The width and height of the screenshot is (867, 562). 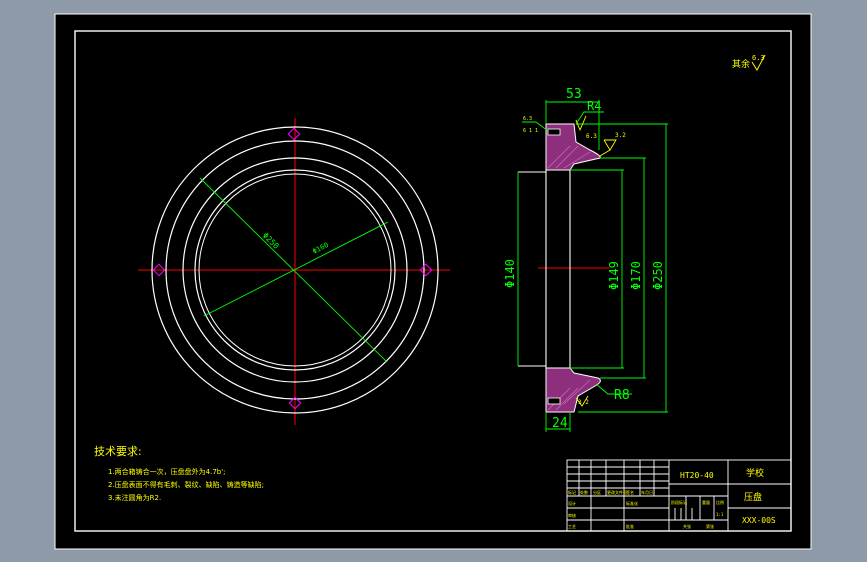 What do you see at coordinates (710, 526) in the screenshot?
I see `title-label-sheet-no: 第张` at bounding box center [710, 526].